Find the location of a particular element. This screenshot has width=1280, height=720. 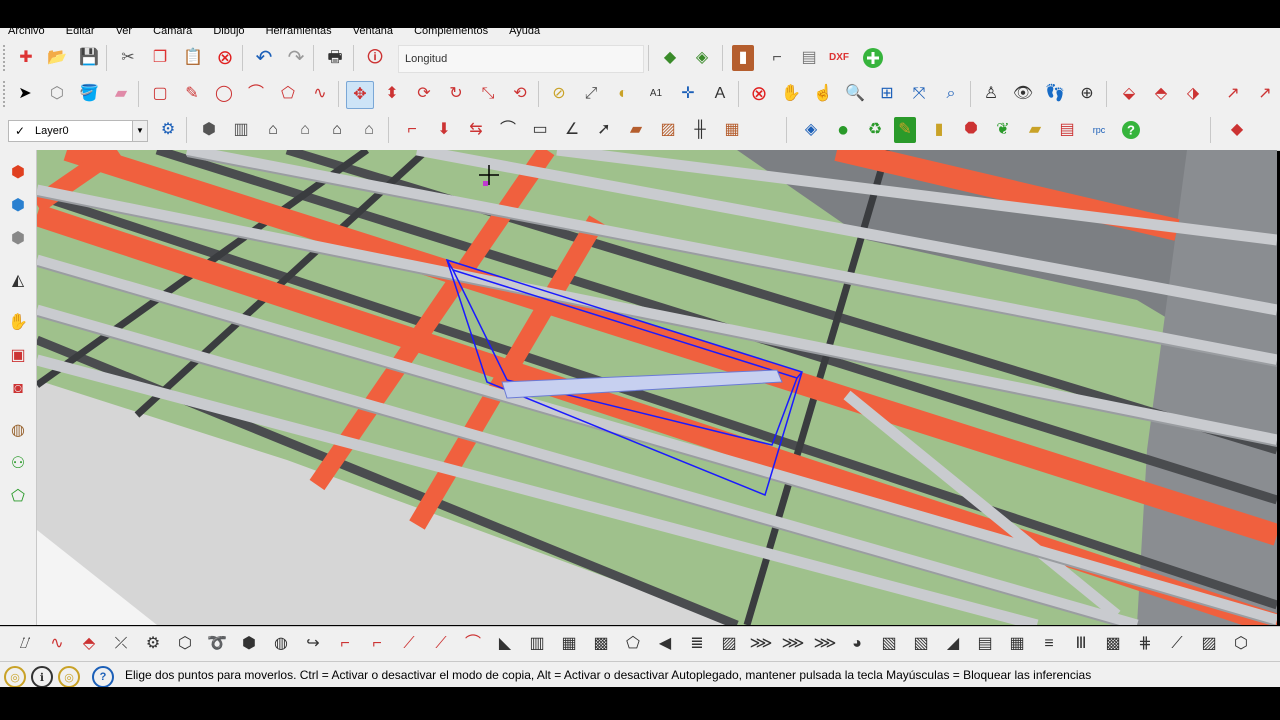

back-view-icon: ⌂ is located at coordinates (337, 130).